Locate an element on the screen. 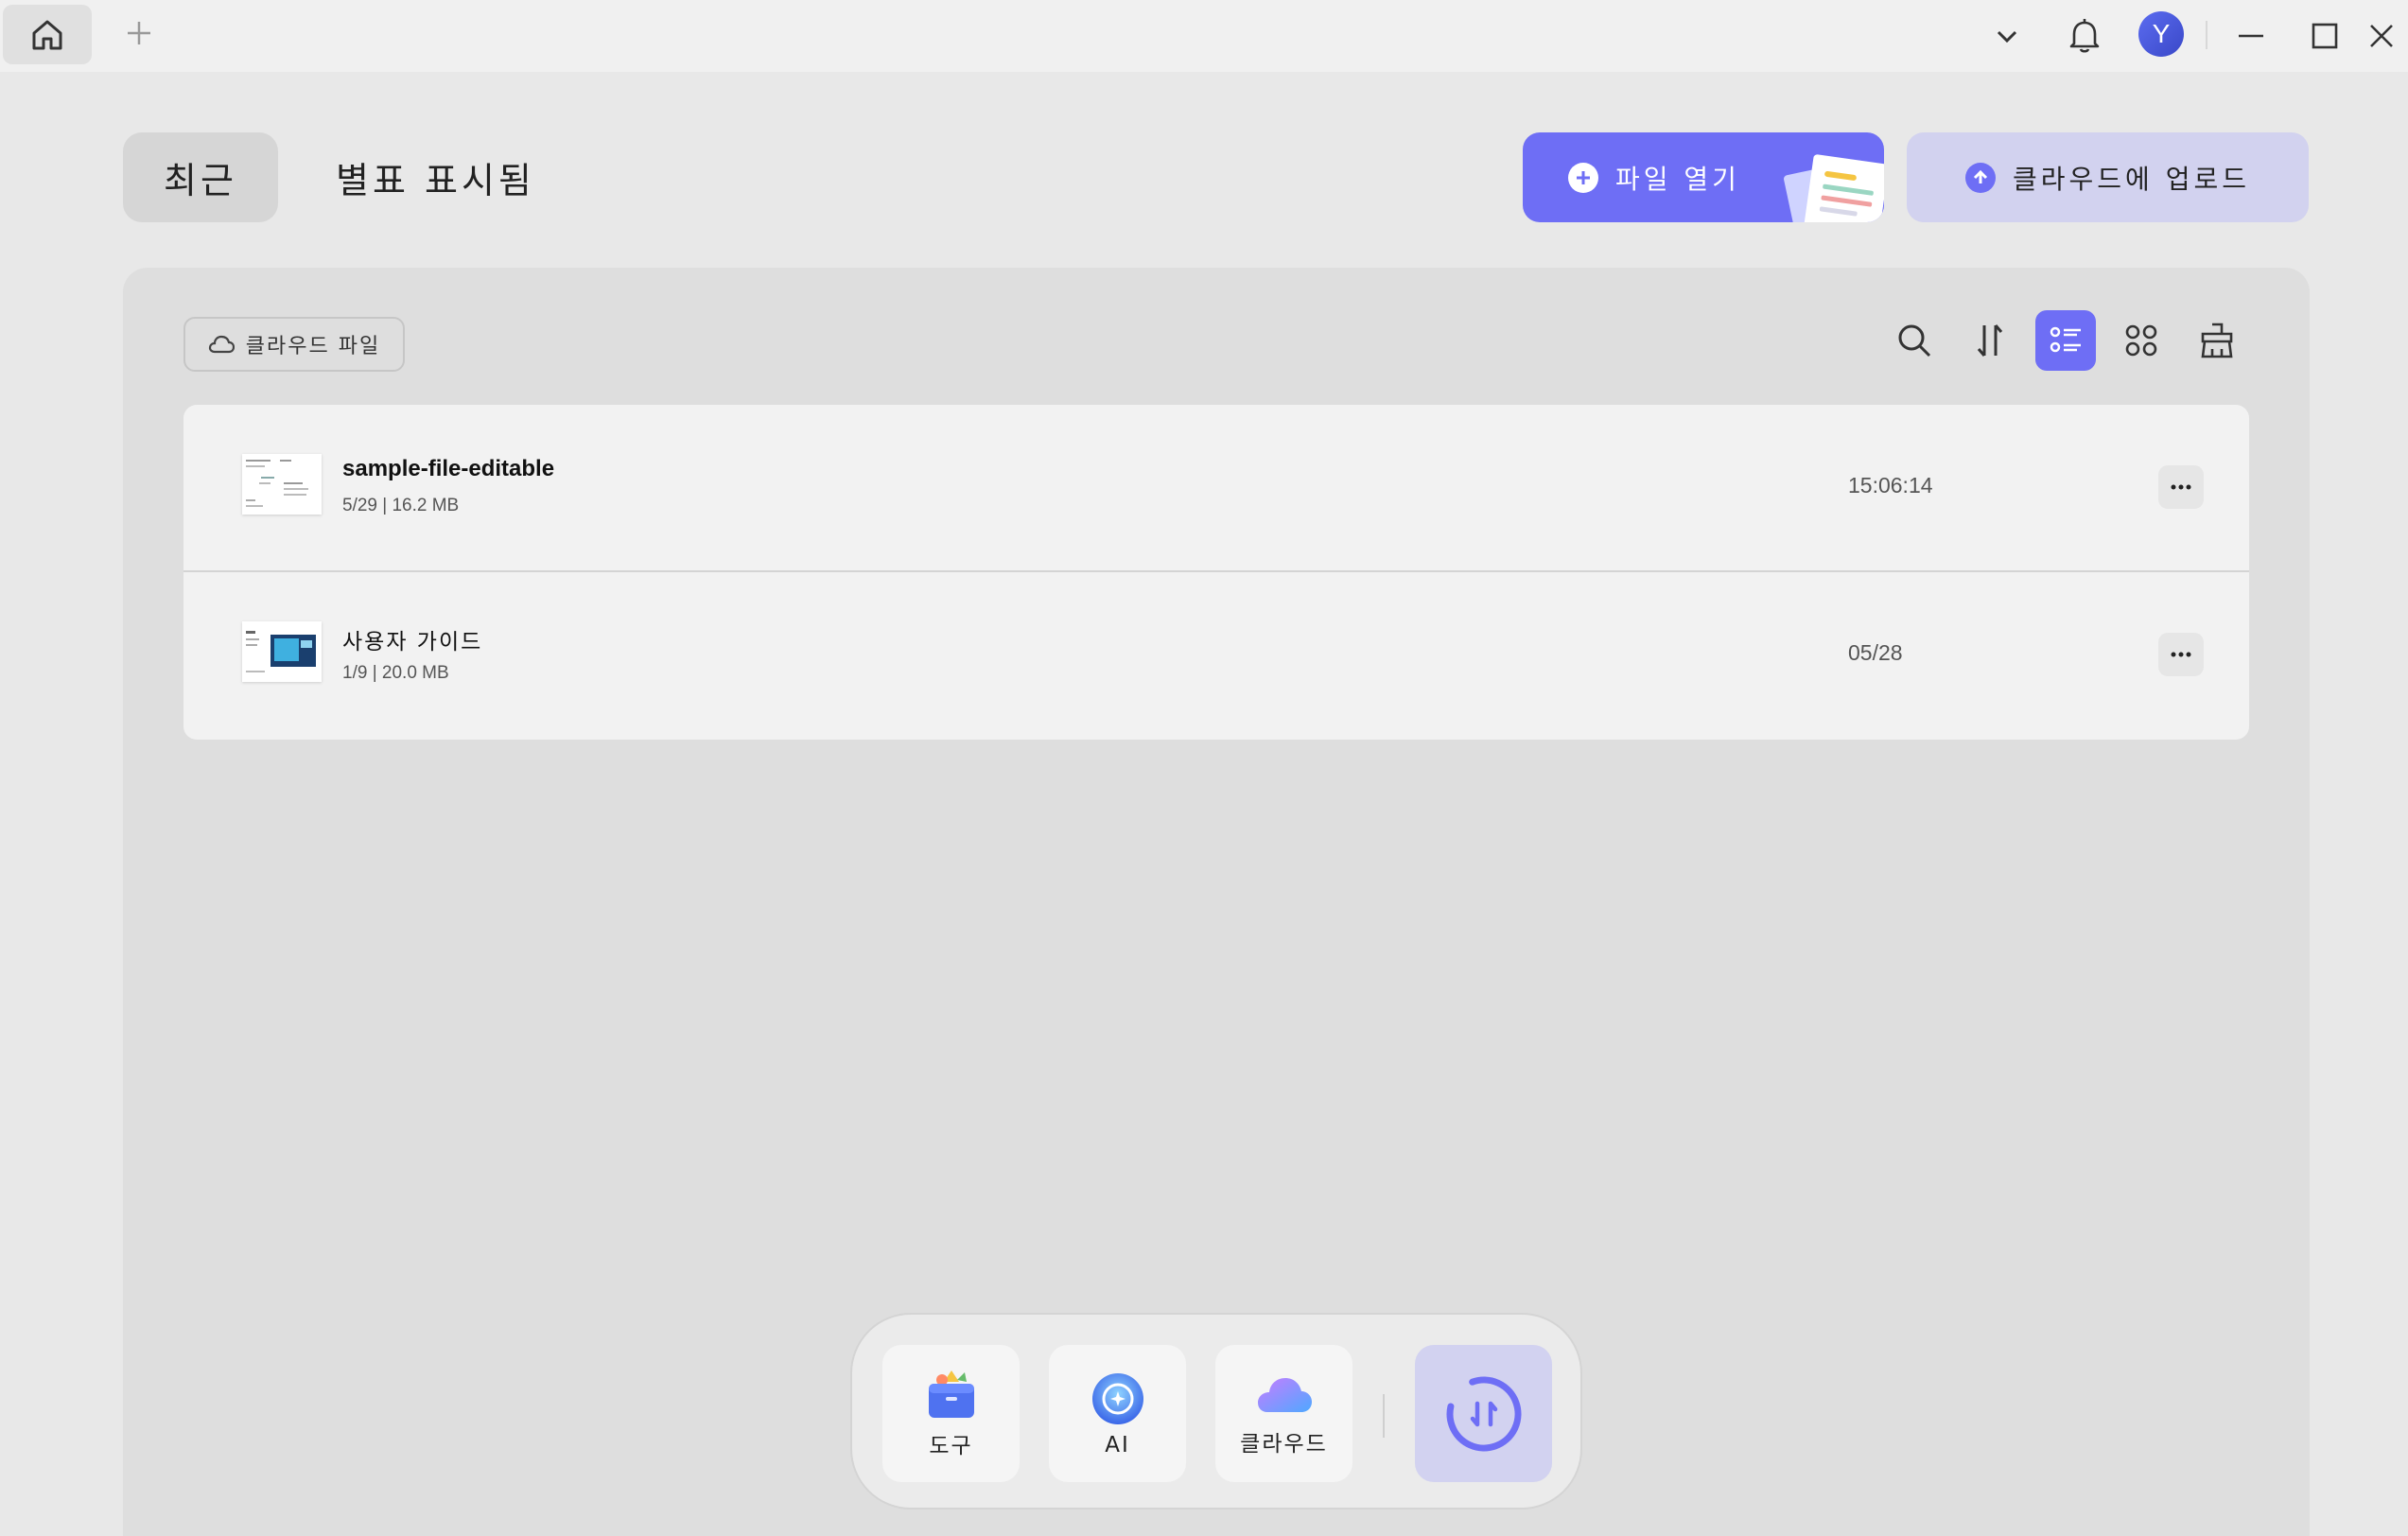 The height and width of the screenshot is (1536, 2408). close-button is located at coordinates (2381, 35).